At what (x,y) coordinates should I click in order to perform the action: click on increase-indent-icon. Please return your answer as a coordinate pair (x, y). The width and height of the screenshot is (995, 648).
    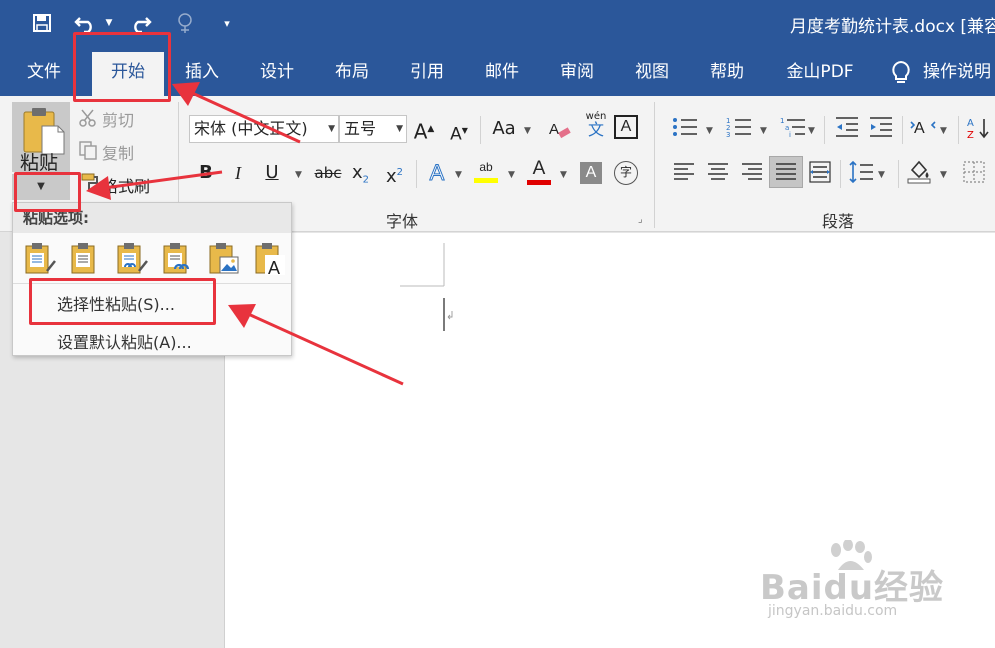
    Looking at the image, I should click on (881, 127).